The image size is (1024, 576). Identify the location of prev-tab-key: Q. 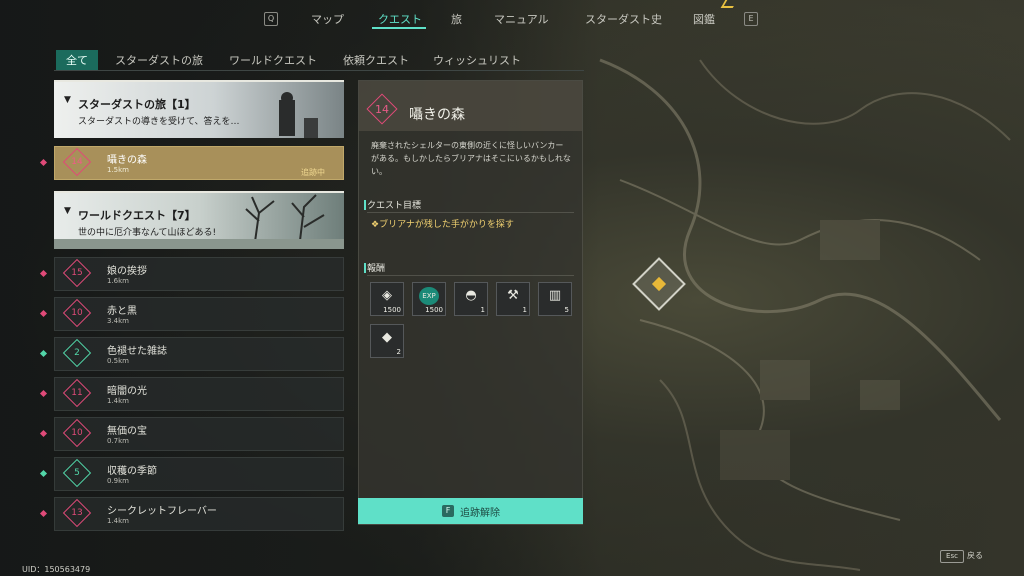
(271, 19).